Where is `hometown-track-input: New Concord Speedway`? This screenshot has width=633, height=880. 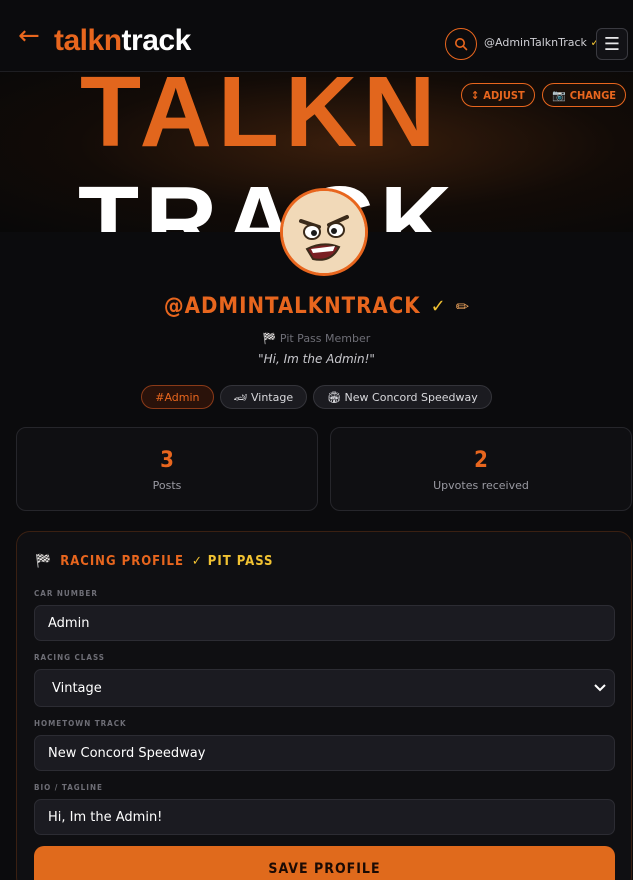
hometown-track-input: New Concord Speedway is located at coordinates (324, 753).